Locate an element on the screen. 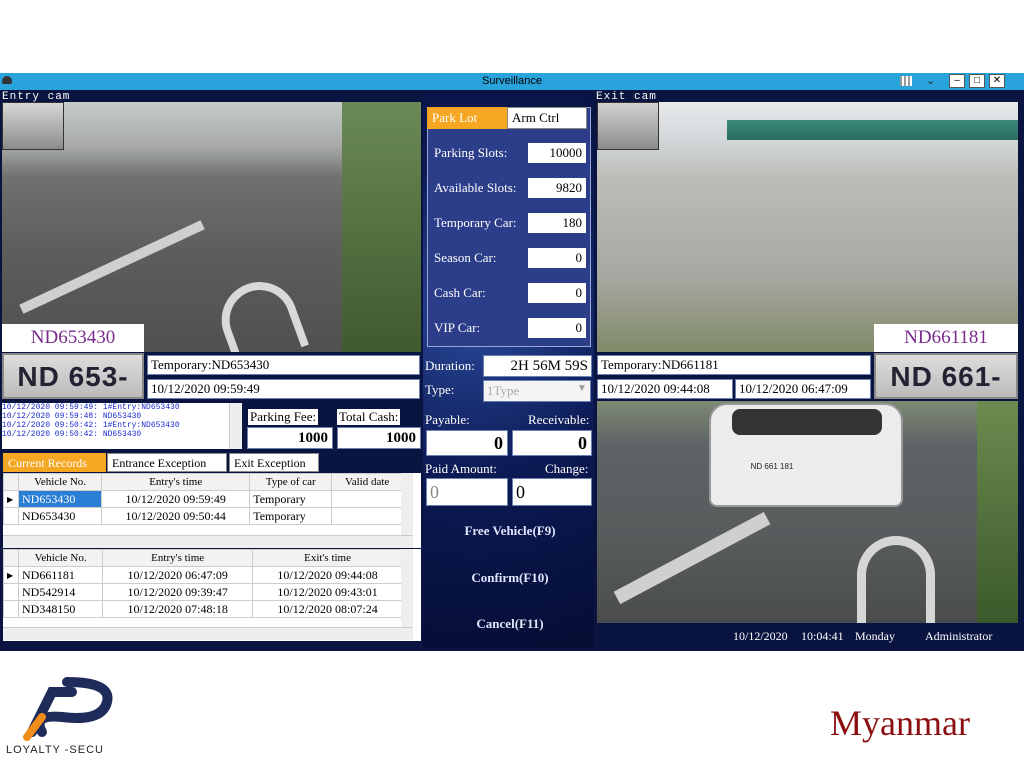 Image resolution: width=1024 pixels, height=768 pixels. col-type-of-car: Type of car is located at coordinates (291, 482).